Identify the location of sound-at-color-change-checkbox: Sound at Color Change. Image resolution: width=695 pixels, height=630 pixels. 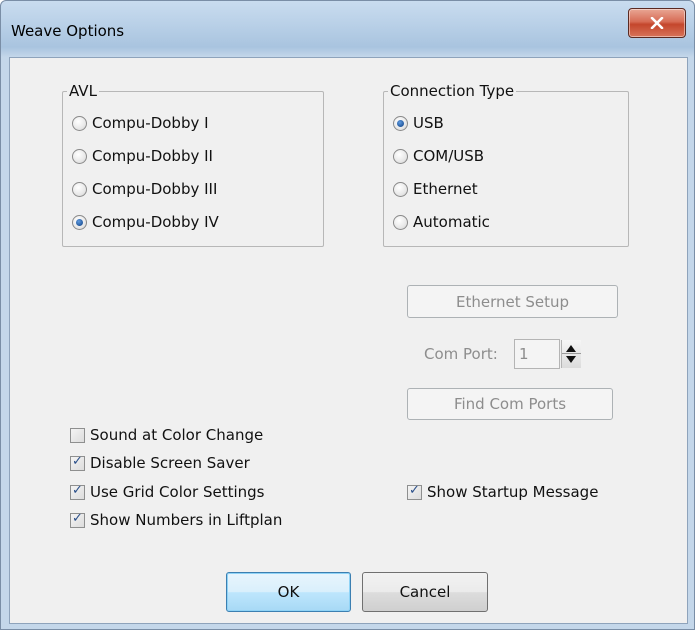
(166, 435).